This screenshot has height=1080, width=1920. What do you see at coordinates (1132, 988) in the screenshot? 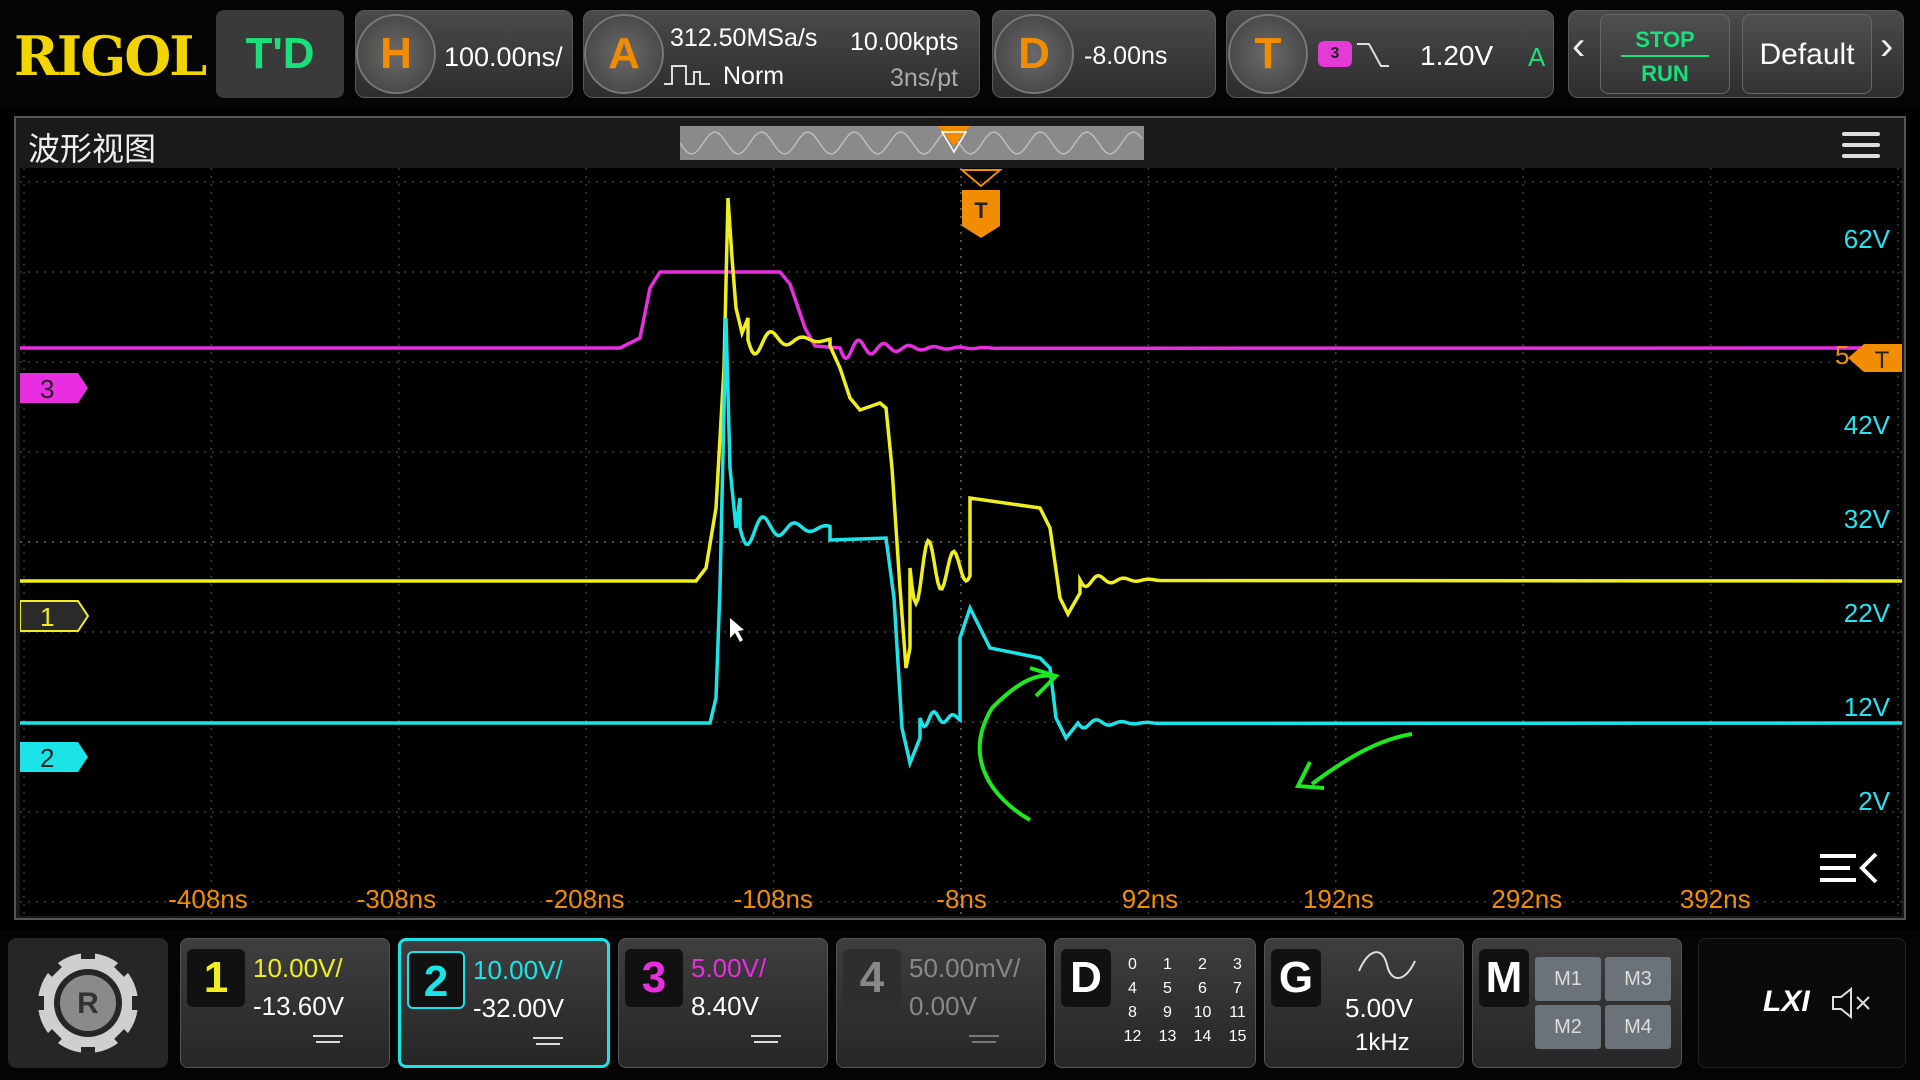
I see `digital-channel-number: 4` at bounding box center [1132, 988].